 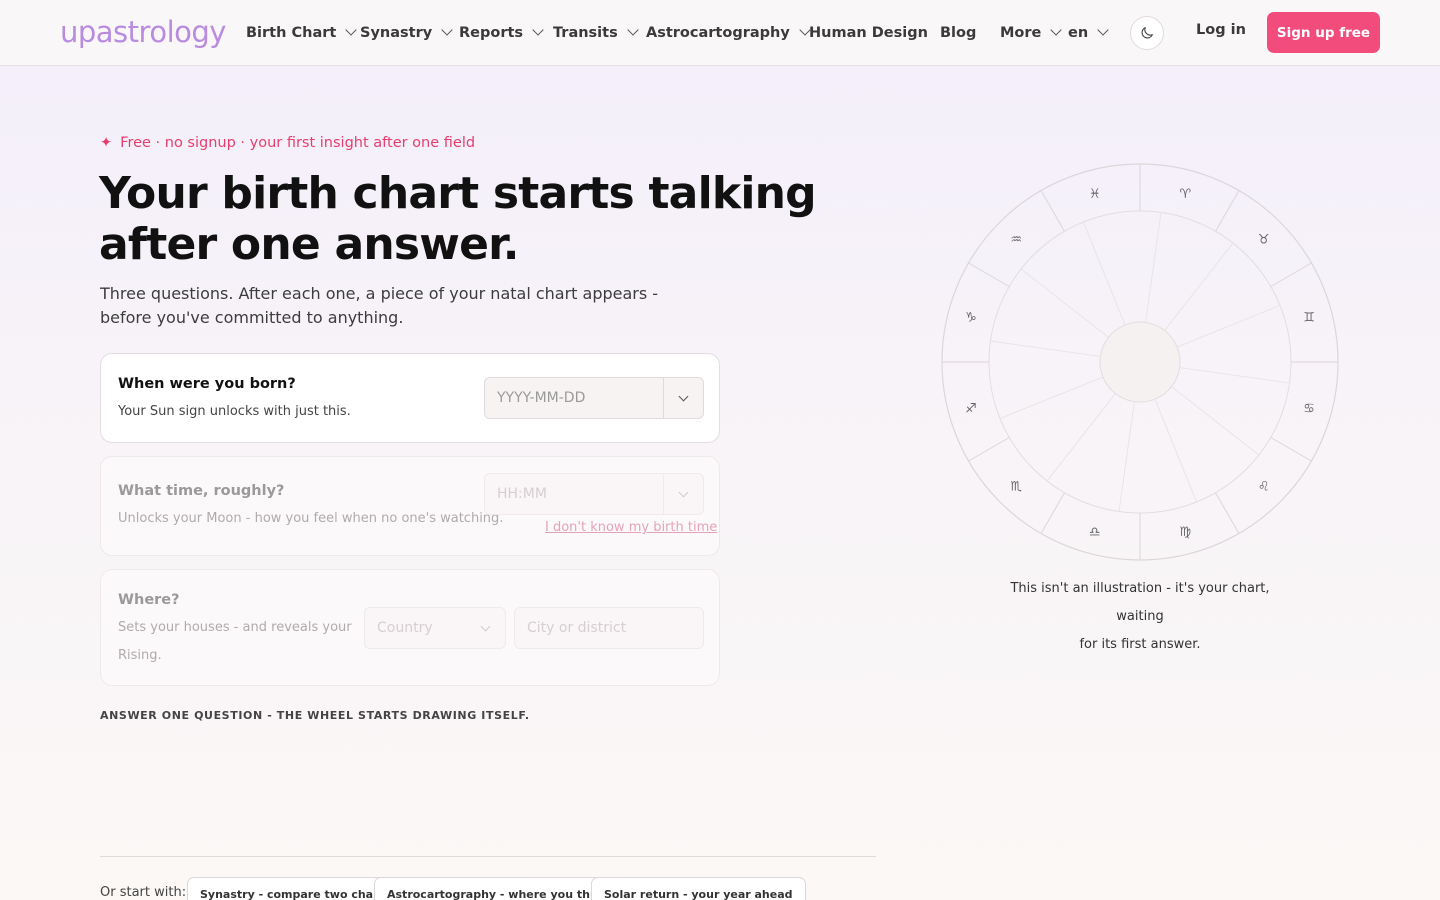 I want to click on birth-date-dropdown-button, so click(x=683, y=398).